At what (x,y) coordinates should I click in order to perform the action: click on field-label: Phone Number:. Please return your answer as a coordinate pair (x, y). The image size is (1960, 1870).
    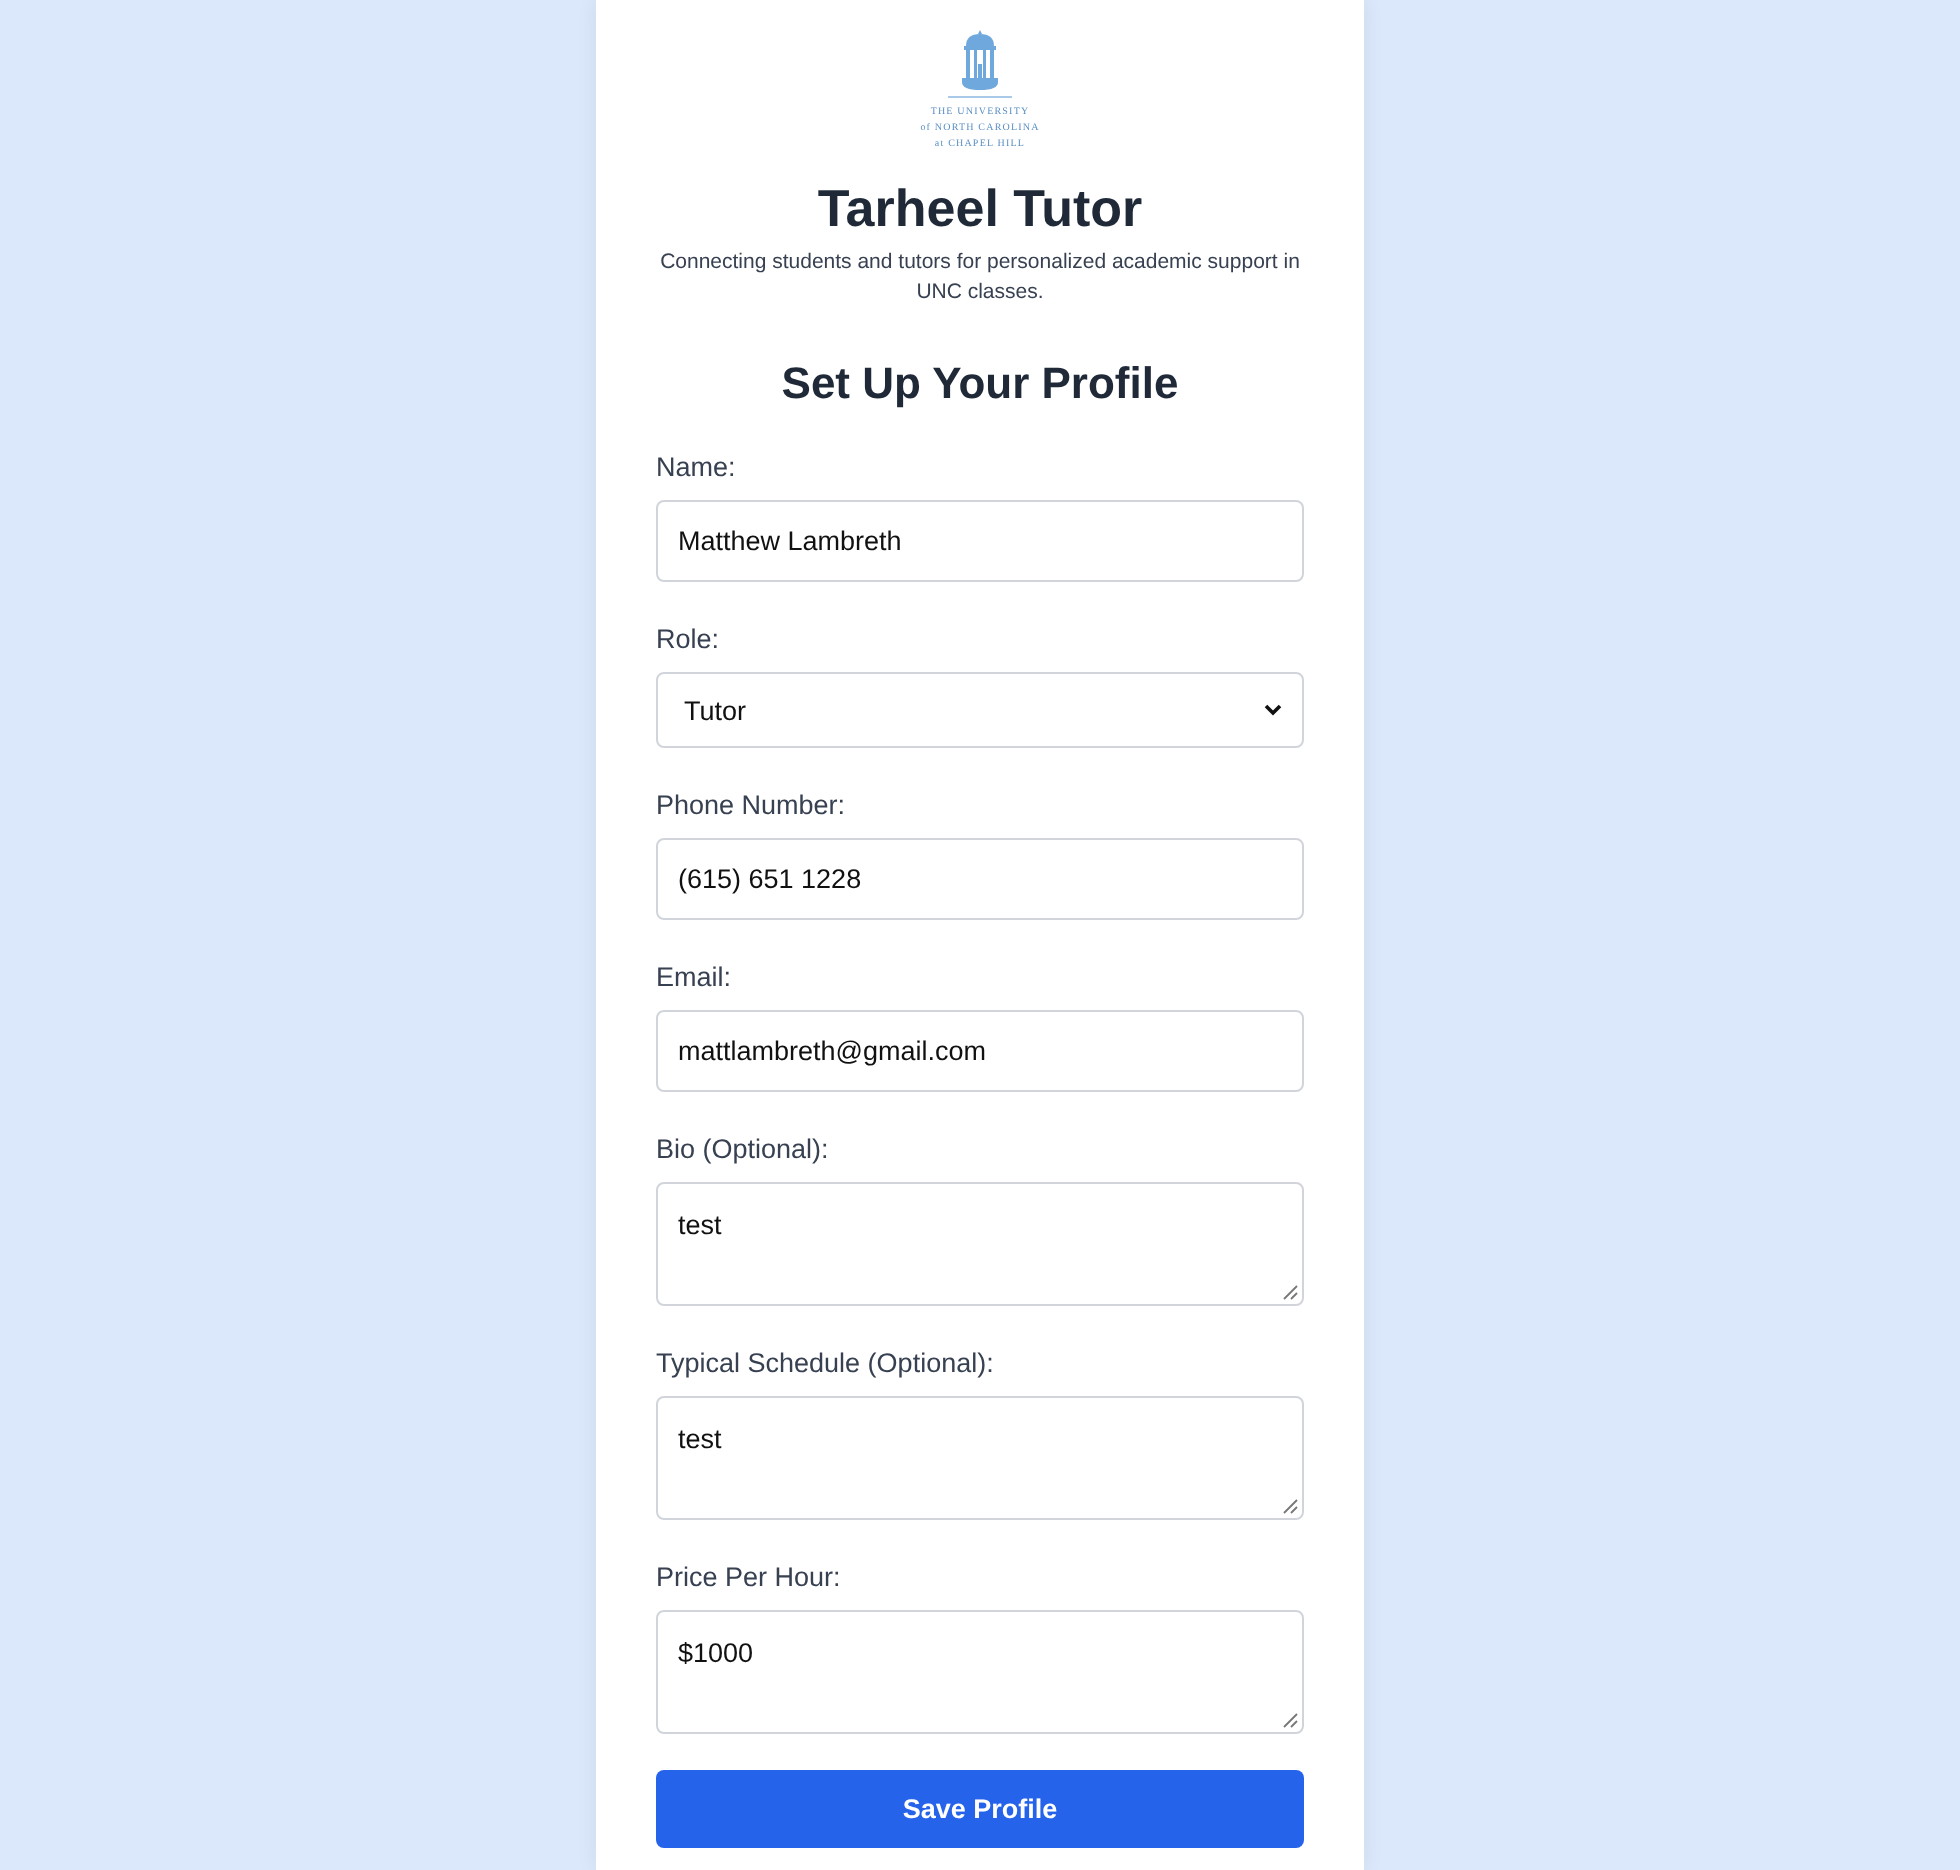
    Looking at the image, I should click on (751, 806).